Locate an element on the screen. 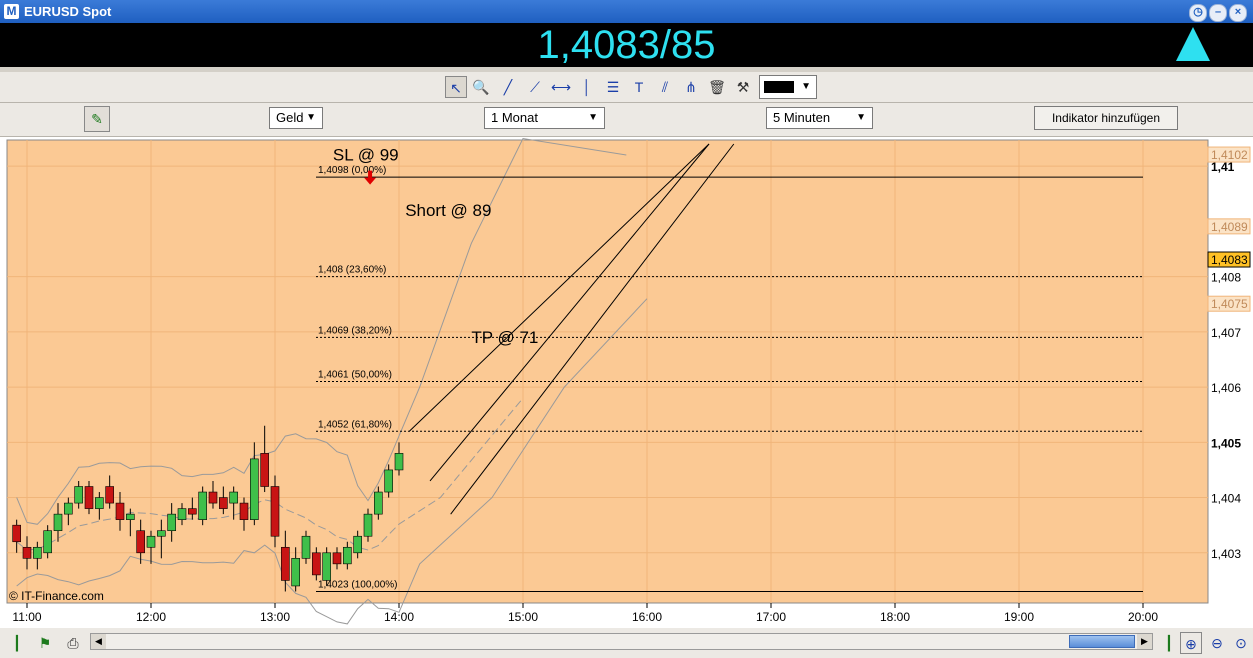 Image resolution: width=1253 pixels, height=658 pixels. time-scrollbar: ◀ ▶ is located at coordinates (621, 641).